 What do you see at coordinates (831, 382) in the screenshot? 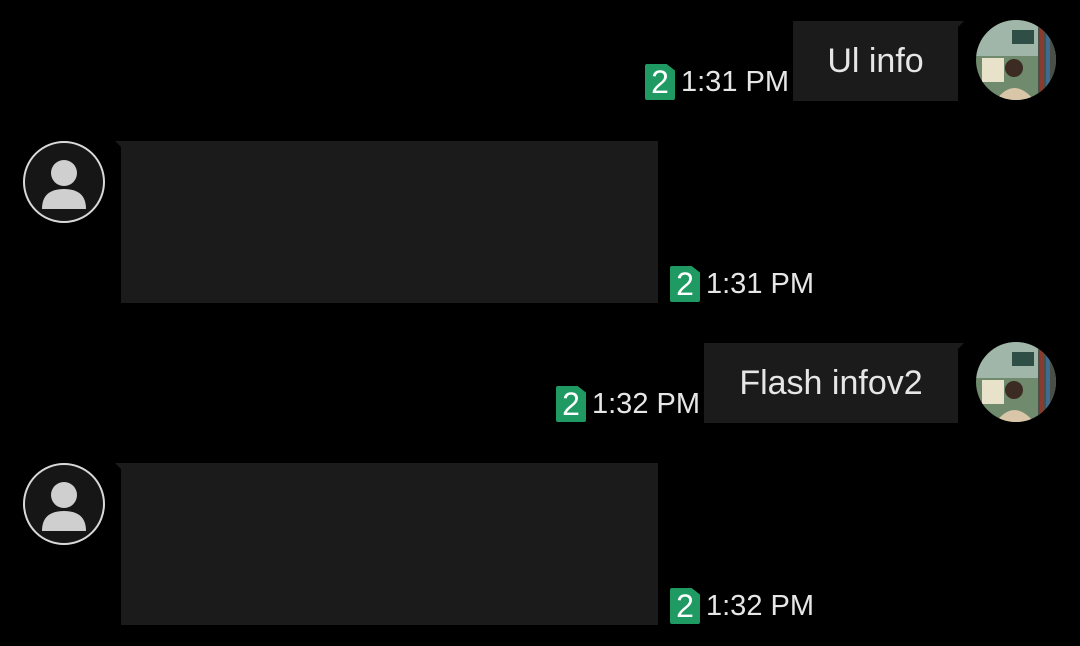
I see `message-text: Flash infov2` at bounding box center [831, 382].